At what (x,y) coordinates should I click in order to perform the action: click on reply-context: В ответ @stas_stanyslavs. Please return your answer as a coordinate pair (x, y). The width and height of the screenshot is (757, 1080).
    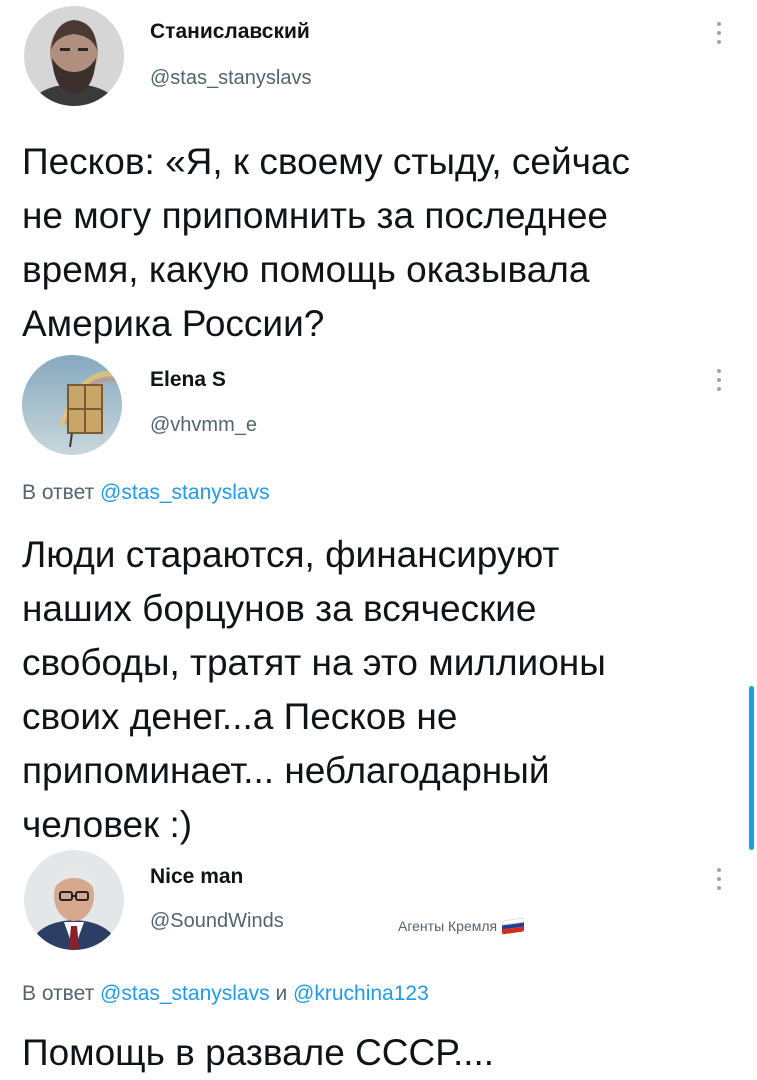
    Looking at the image, I should click on (146, 493).